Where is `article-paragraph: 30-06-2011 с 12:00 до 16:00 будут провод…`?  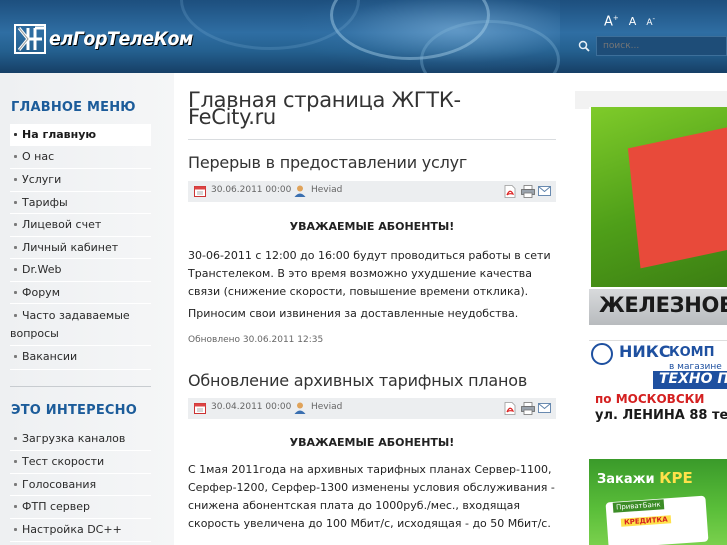 article-paragraph: 30-06-2011 с 12:00 до 16:00 будут провод… is located at coordinates (369, 273).